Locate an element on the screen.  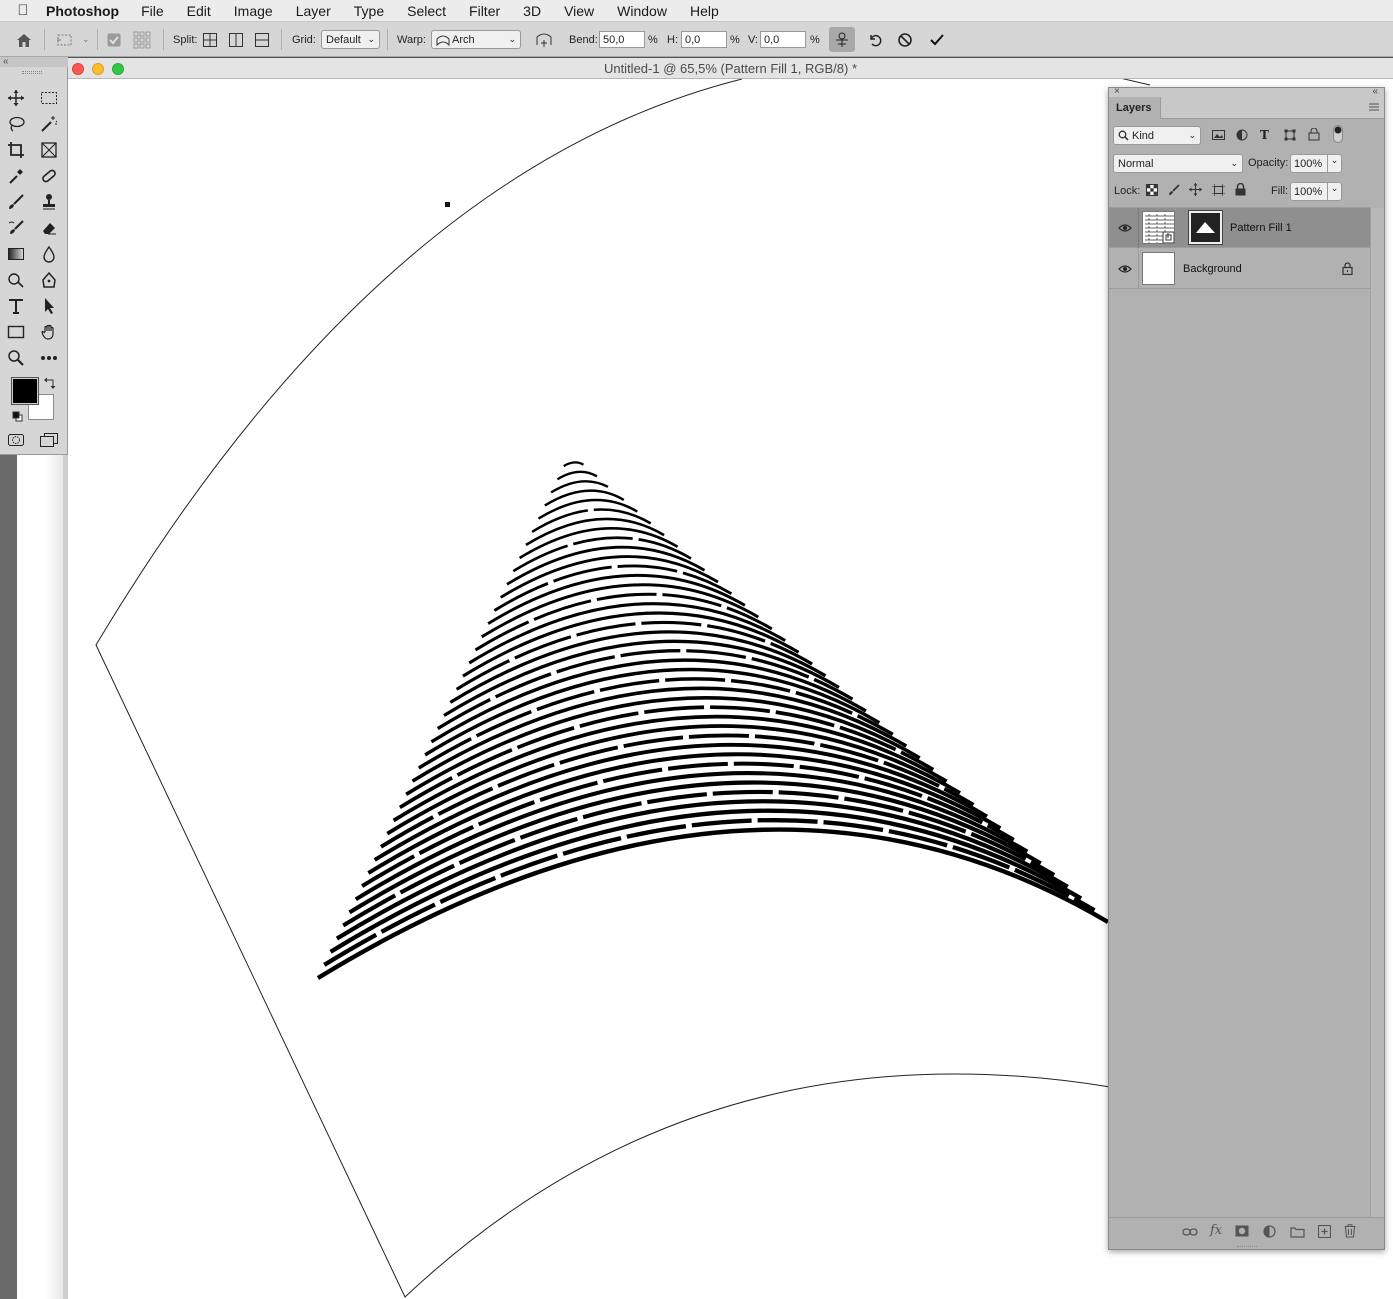
menu-help: Help is located at coordinates (704, 11).